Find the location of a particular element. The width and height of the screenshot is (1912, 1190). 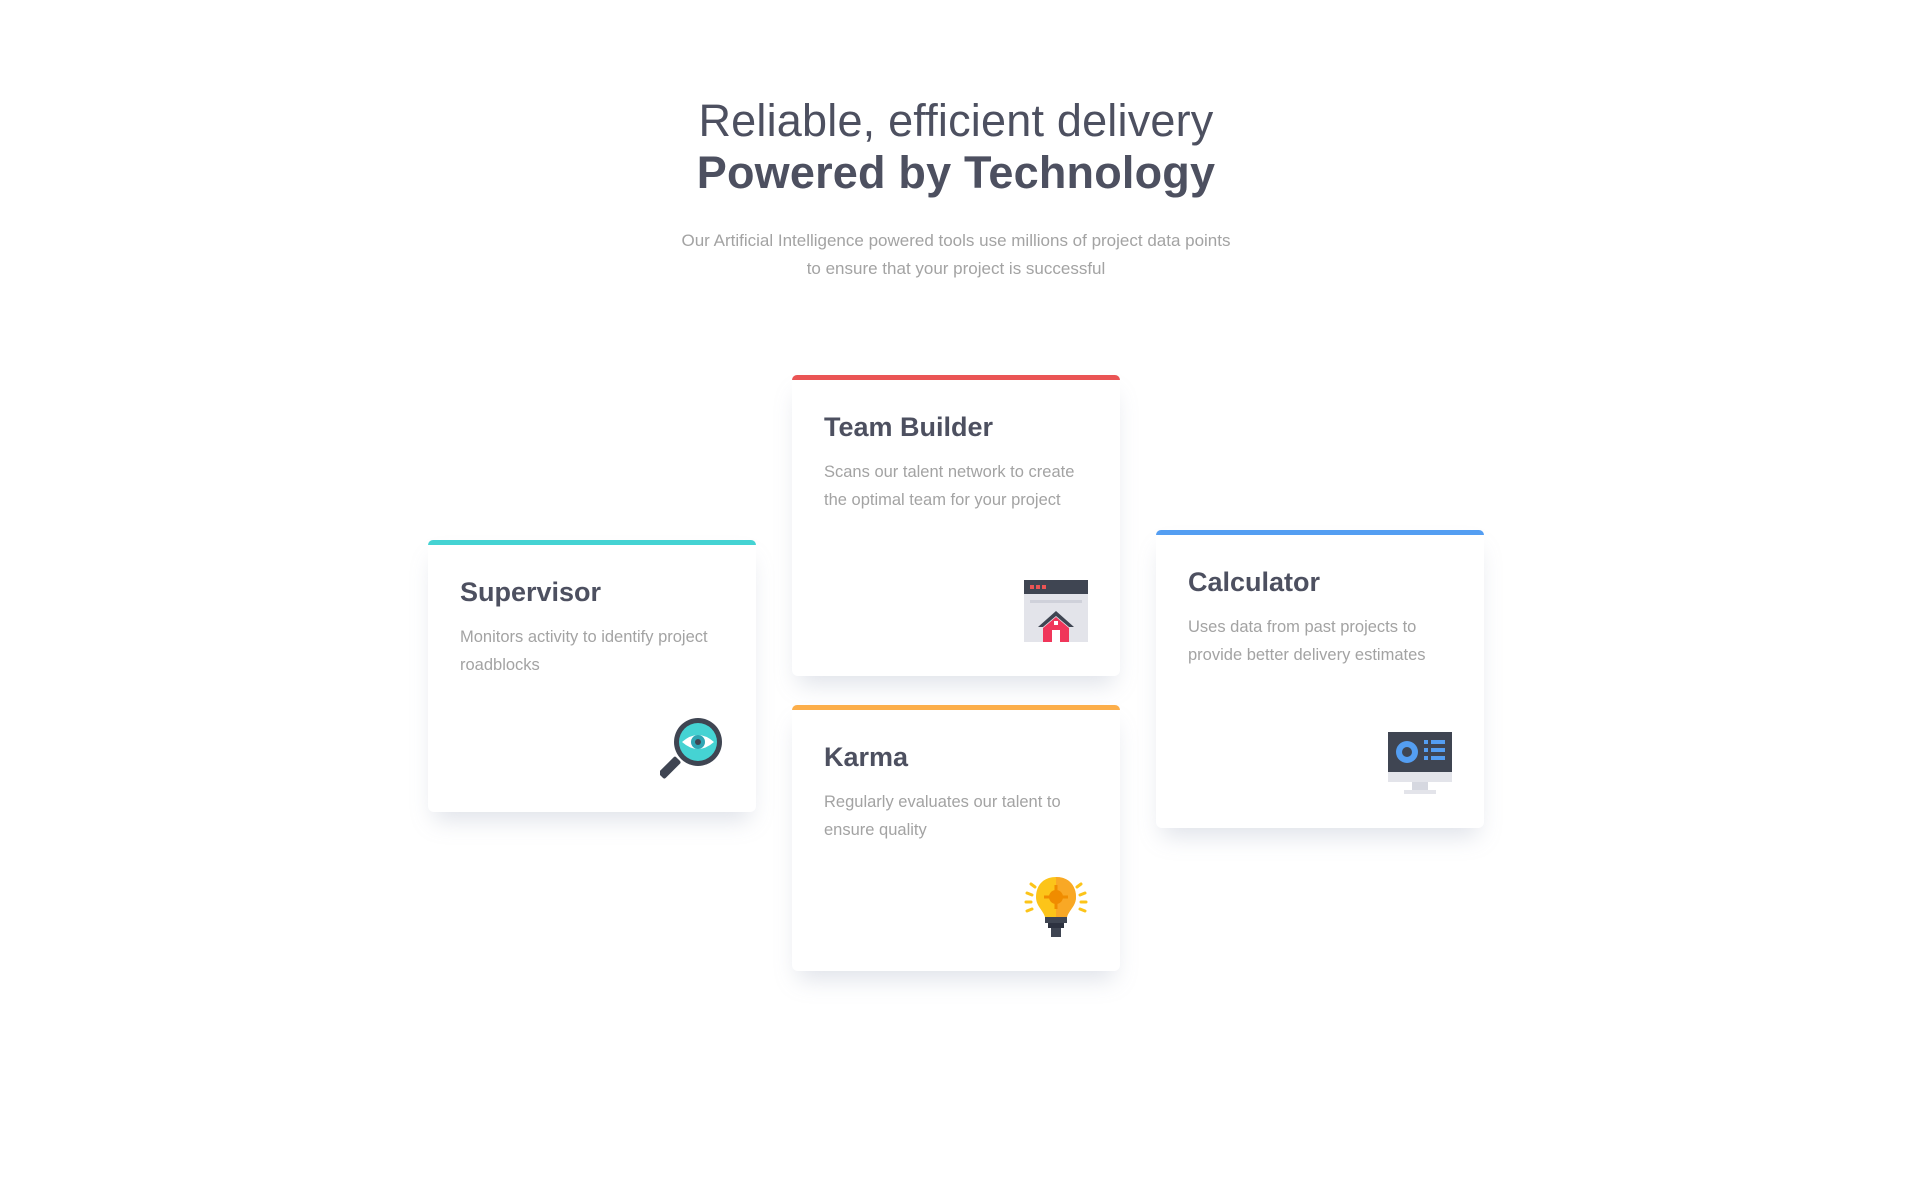

supervisor-card-title: Supervisor is located at coordinates (531, 592).